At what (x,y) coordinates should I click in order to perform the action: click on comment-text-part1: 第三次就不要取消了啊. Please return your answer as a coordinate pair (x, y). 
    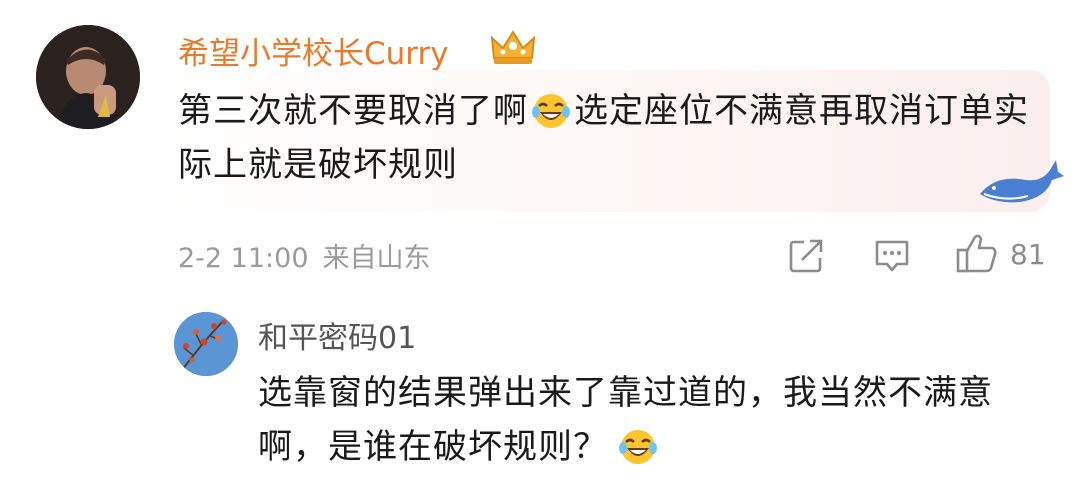
    Looking at the image, I should click on (353, 111).